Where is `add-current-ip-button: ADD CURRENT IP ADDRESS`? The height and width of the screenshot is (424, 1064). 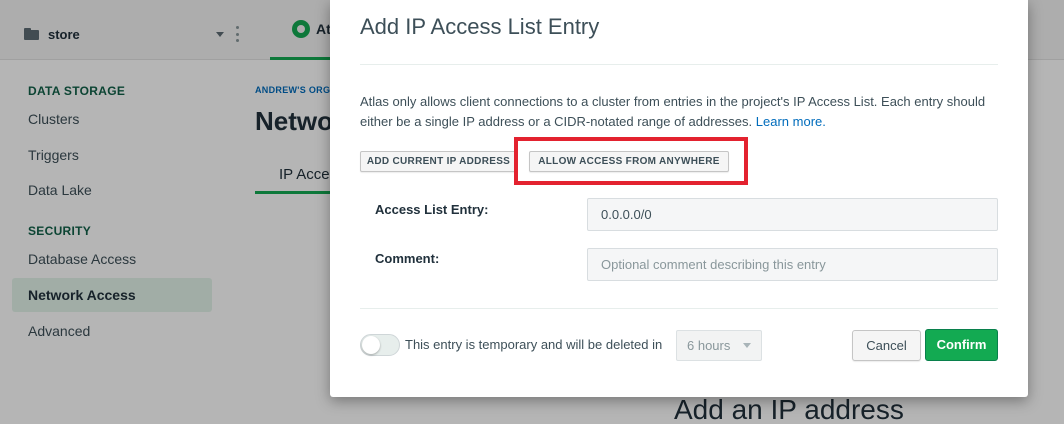
add-current-ip-button: ADD CURRENT IP ADDRESS is located at coordinates (438, 161).